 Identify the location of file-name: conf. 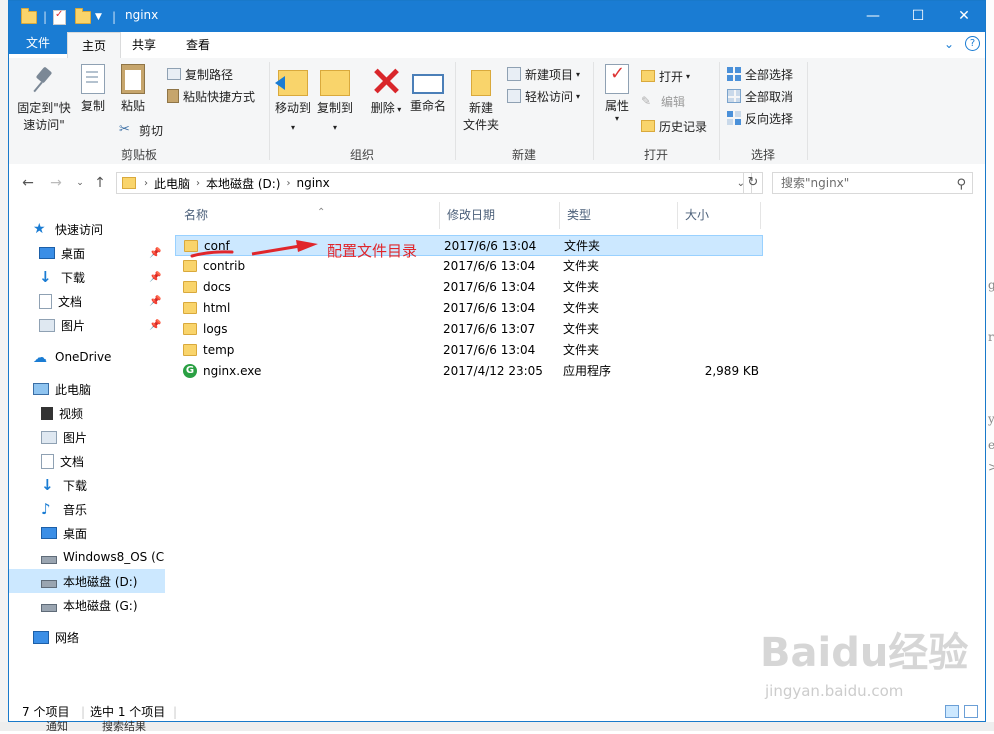
(217, 246).